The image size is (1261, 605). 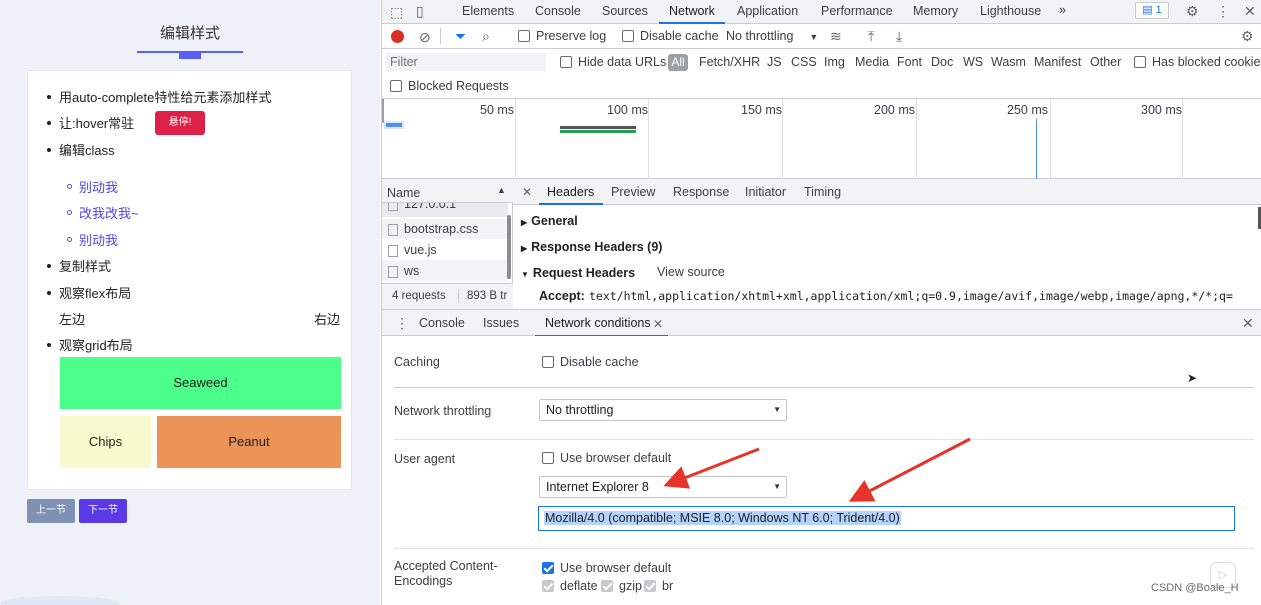 What do you see at coordinates (598, 323) in the screenshot?
I see `drawer-tab-network-conditions: Network conditions` at bounding box center [598, 323].